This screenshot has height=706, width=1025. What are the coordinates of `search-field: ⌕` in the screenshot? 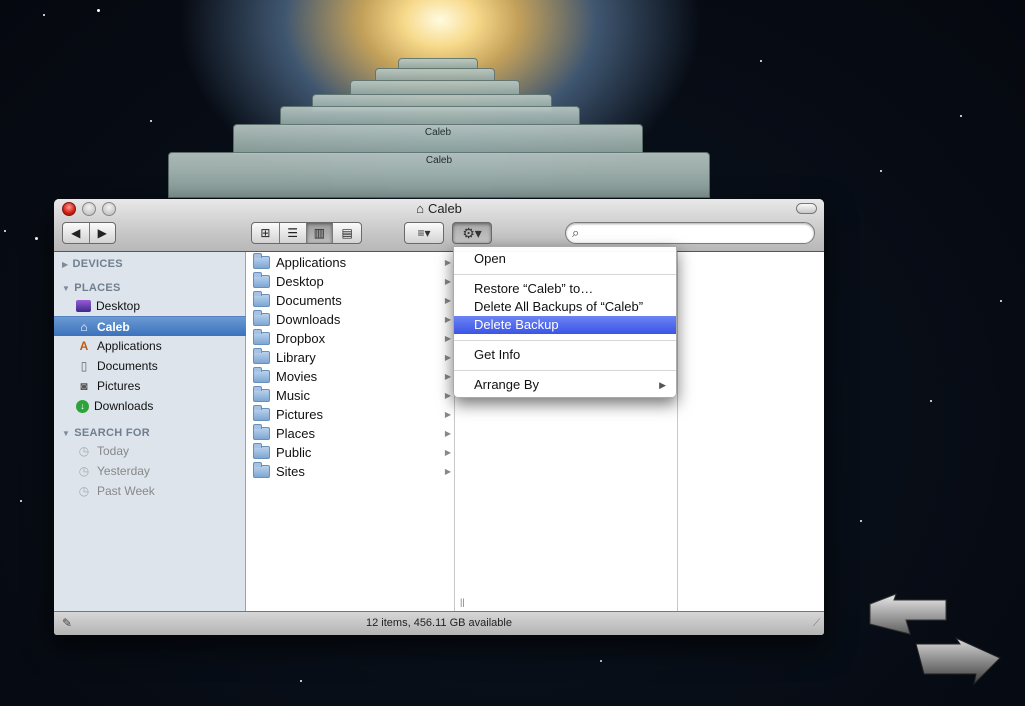 It's located at (690, 233).